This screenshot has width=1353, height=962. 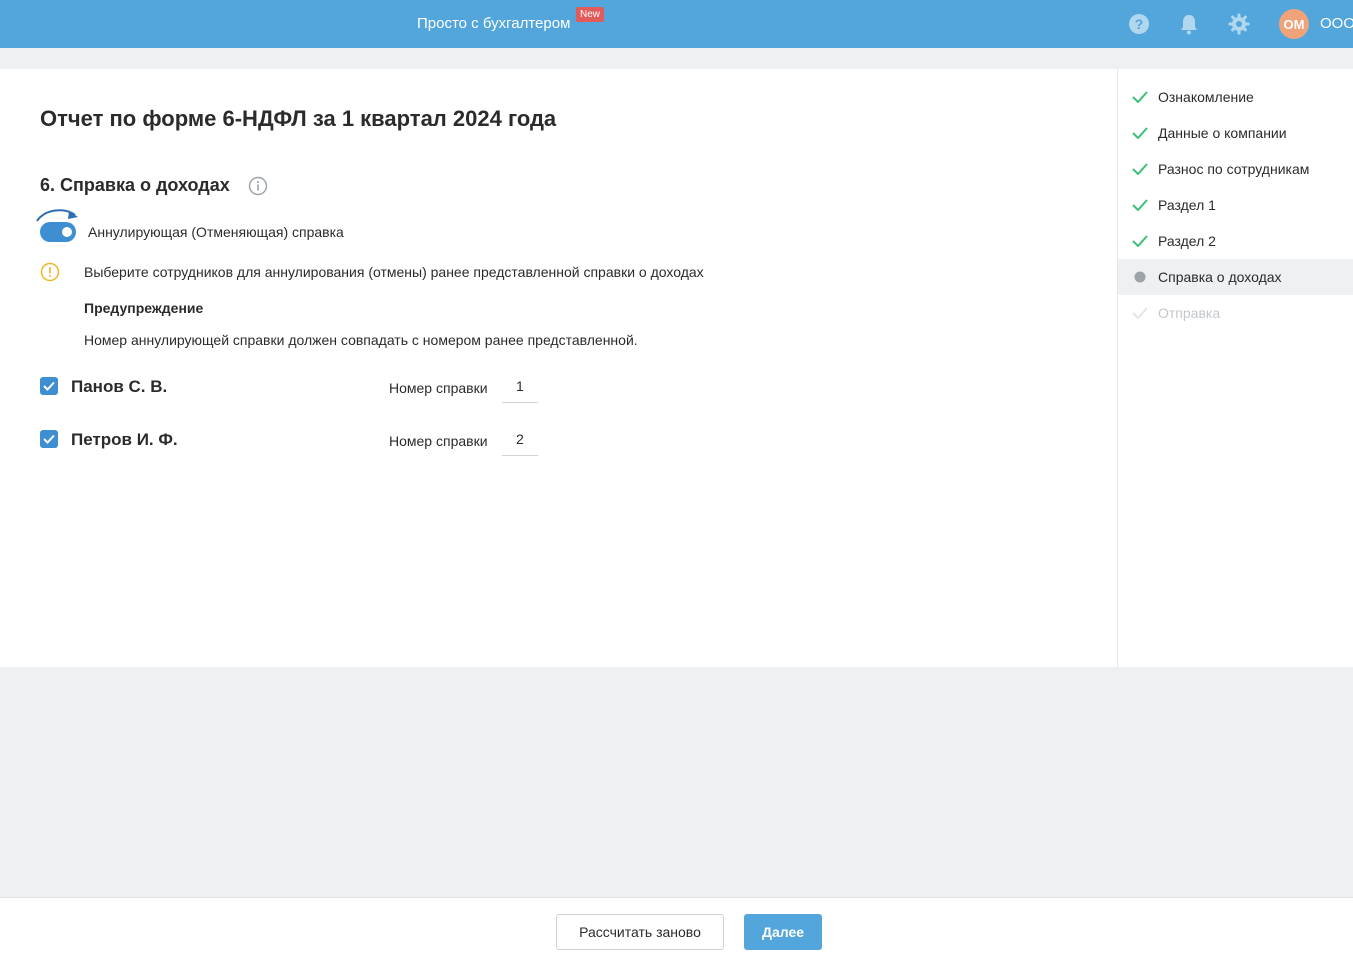 What do you see at coordinates (1222, 133) in the screenshot?
I see `step-label: Данные о компании` at bounding box center [1222, 133].